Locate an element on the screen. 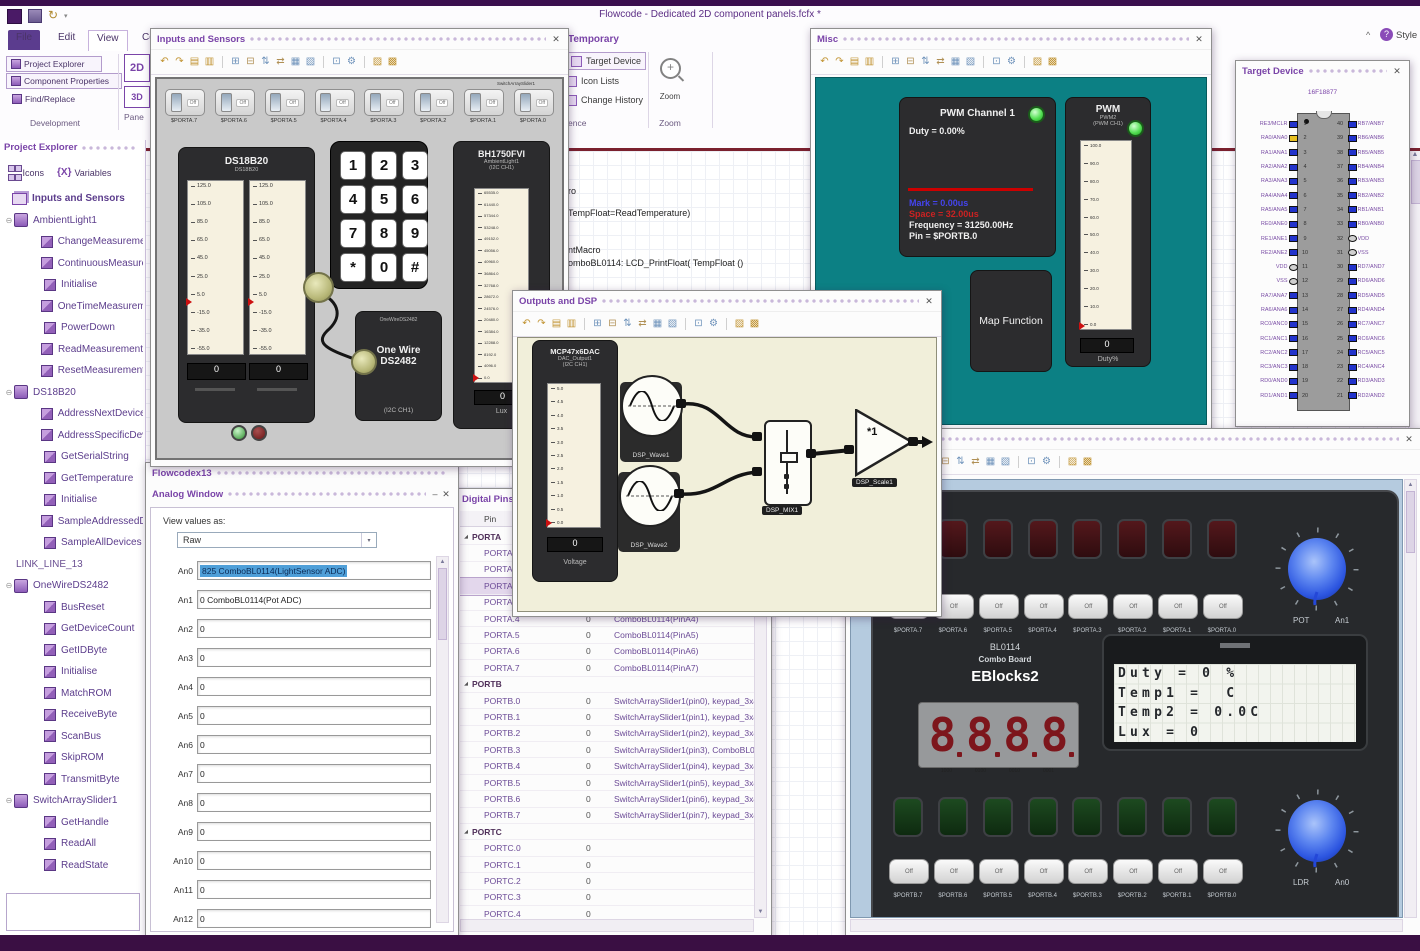  analog-vscrollbar: ▲ is located at coordinates (442, 739).